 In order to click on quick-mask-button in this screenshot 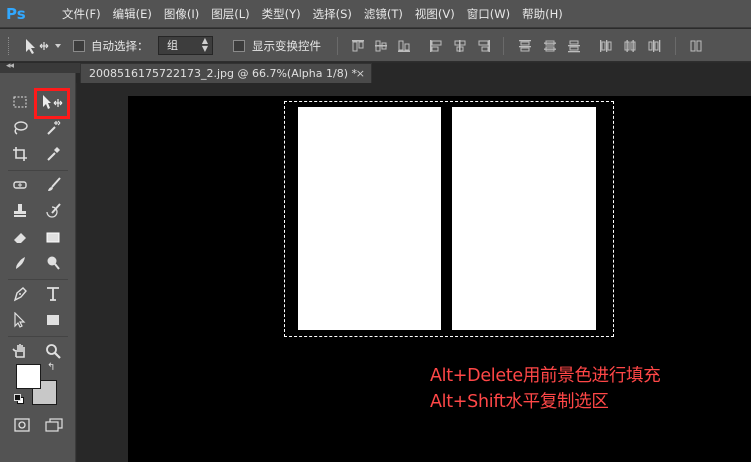, I will do `click(22, 425)`.